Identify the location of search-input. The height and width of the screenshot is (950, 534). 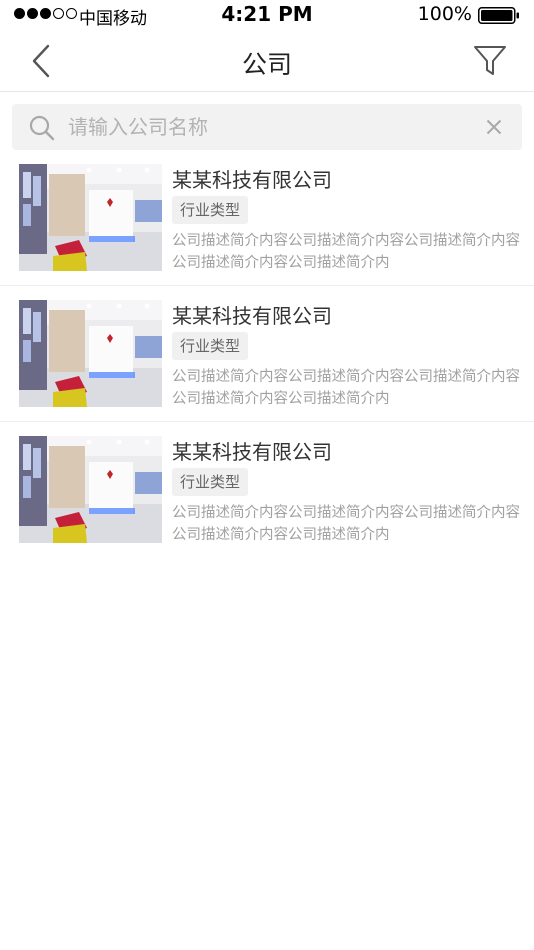
(268, 127).